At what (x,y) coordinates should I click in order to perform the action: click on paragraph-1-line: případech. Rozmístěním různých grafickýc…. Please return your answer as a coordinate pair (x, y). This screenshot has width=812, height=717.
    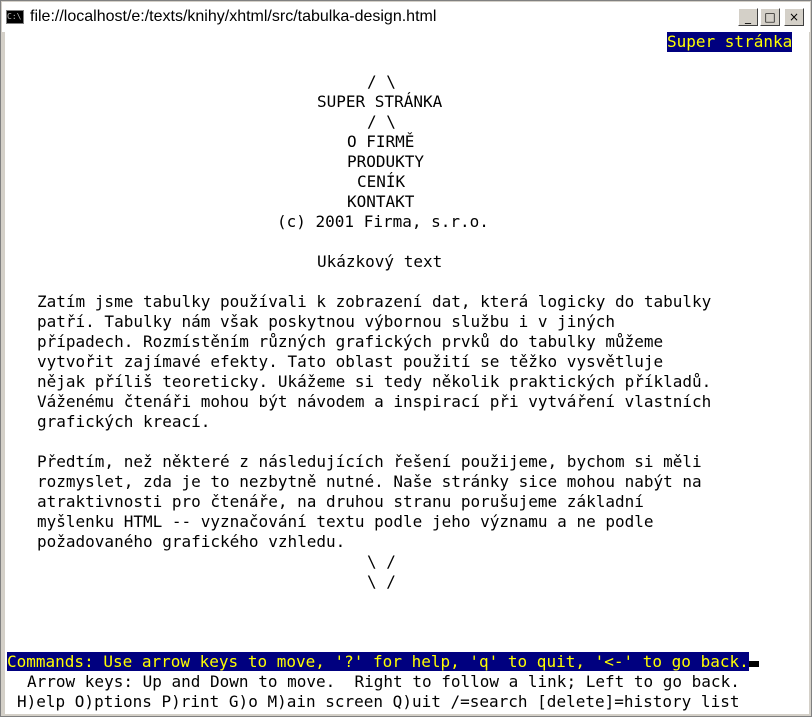
    Looking at the image, I should click on (350, 341).